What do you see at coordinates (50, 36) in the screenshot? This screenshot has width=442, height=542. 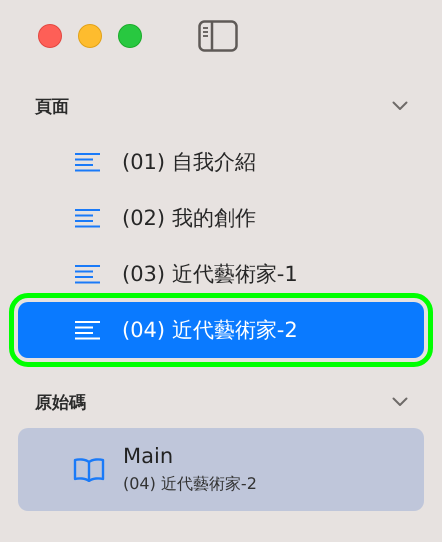 I see `close-button` at bounding box center [50, 36].